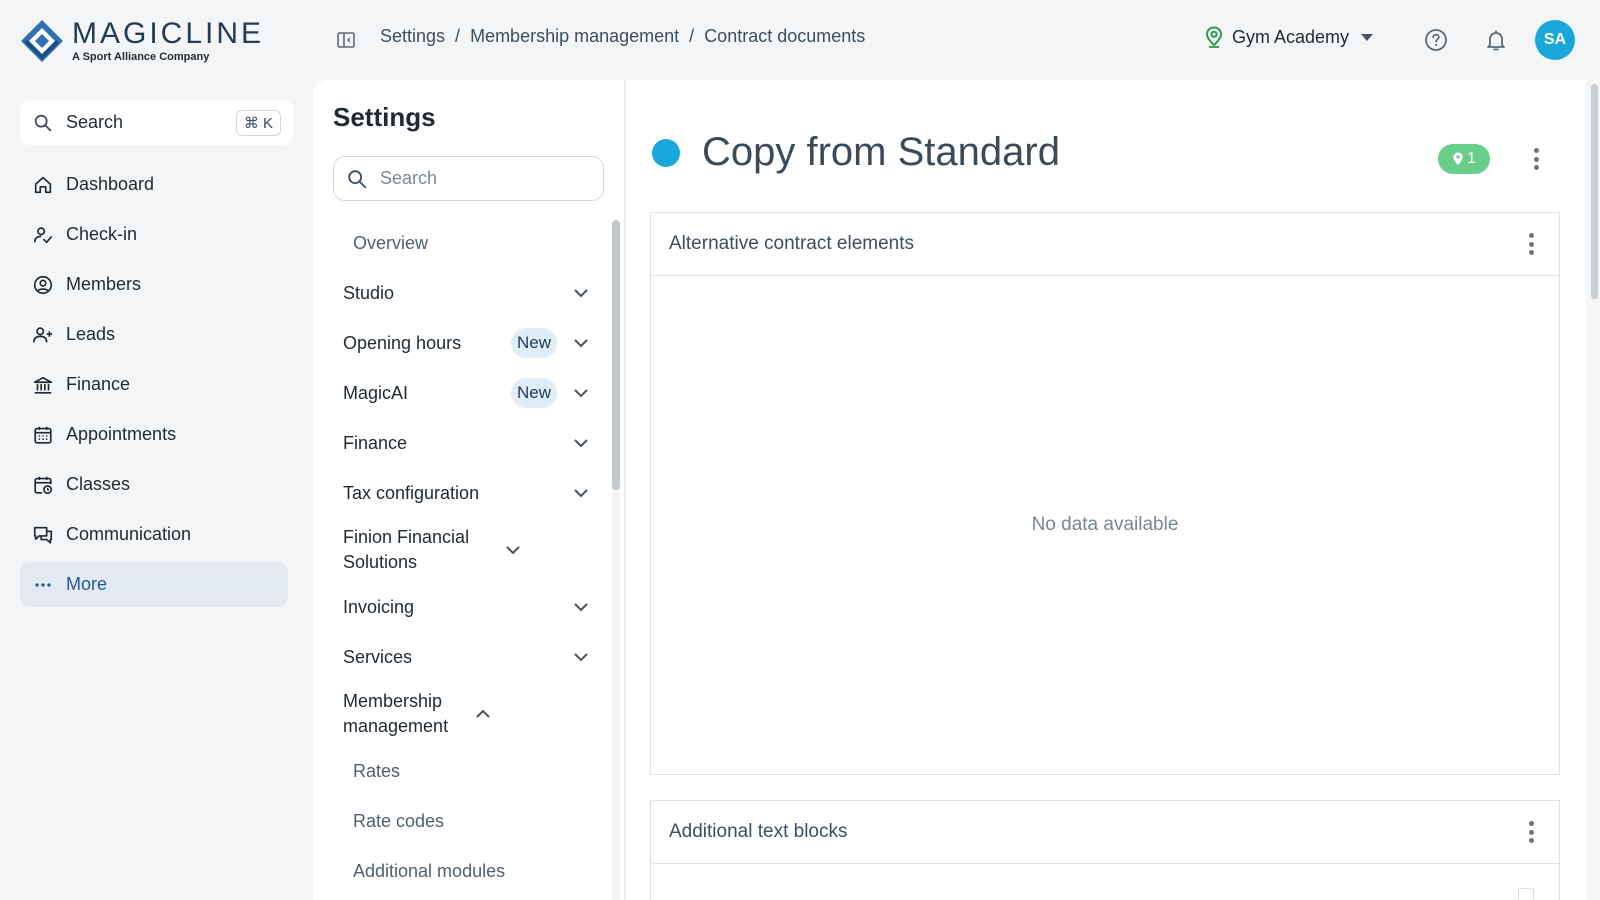 The image size is (1600, 900). I want to click on section-header: Additional text blocks, so click(1105, 832).